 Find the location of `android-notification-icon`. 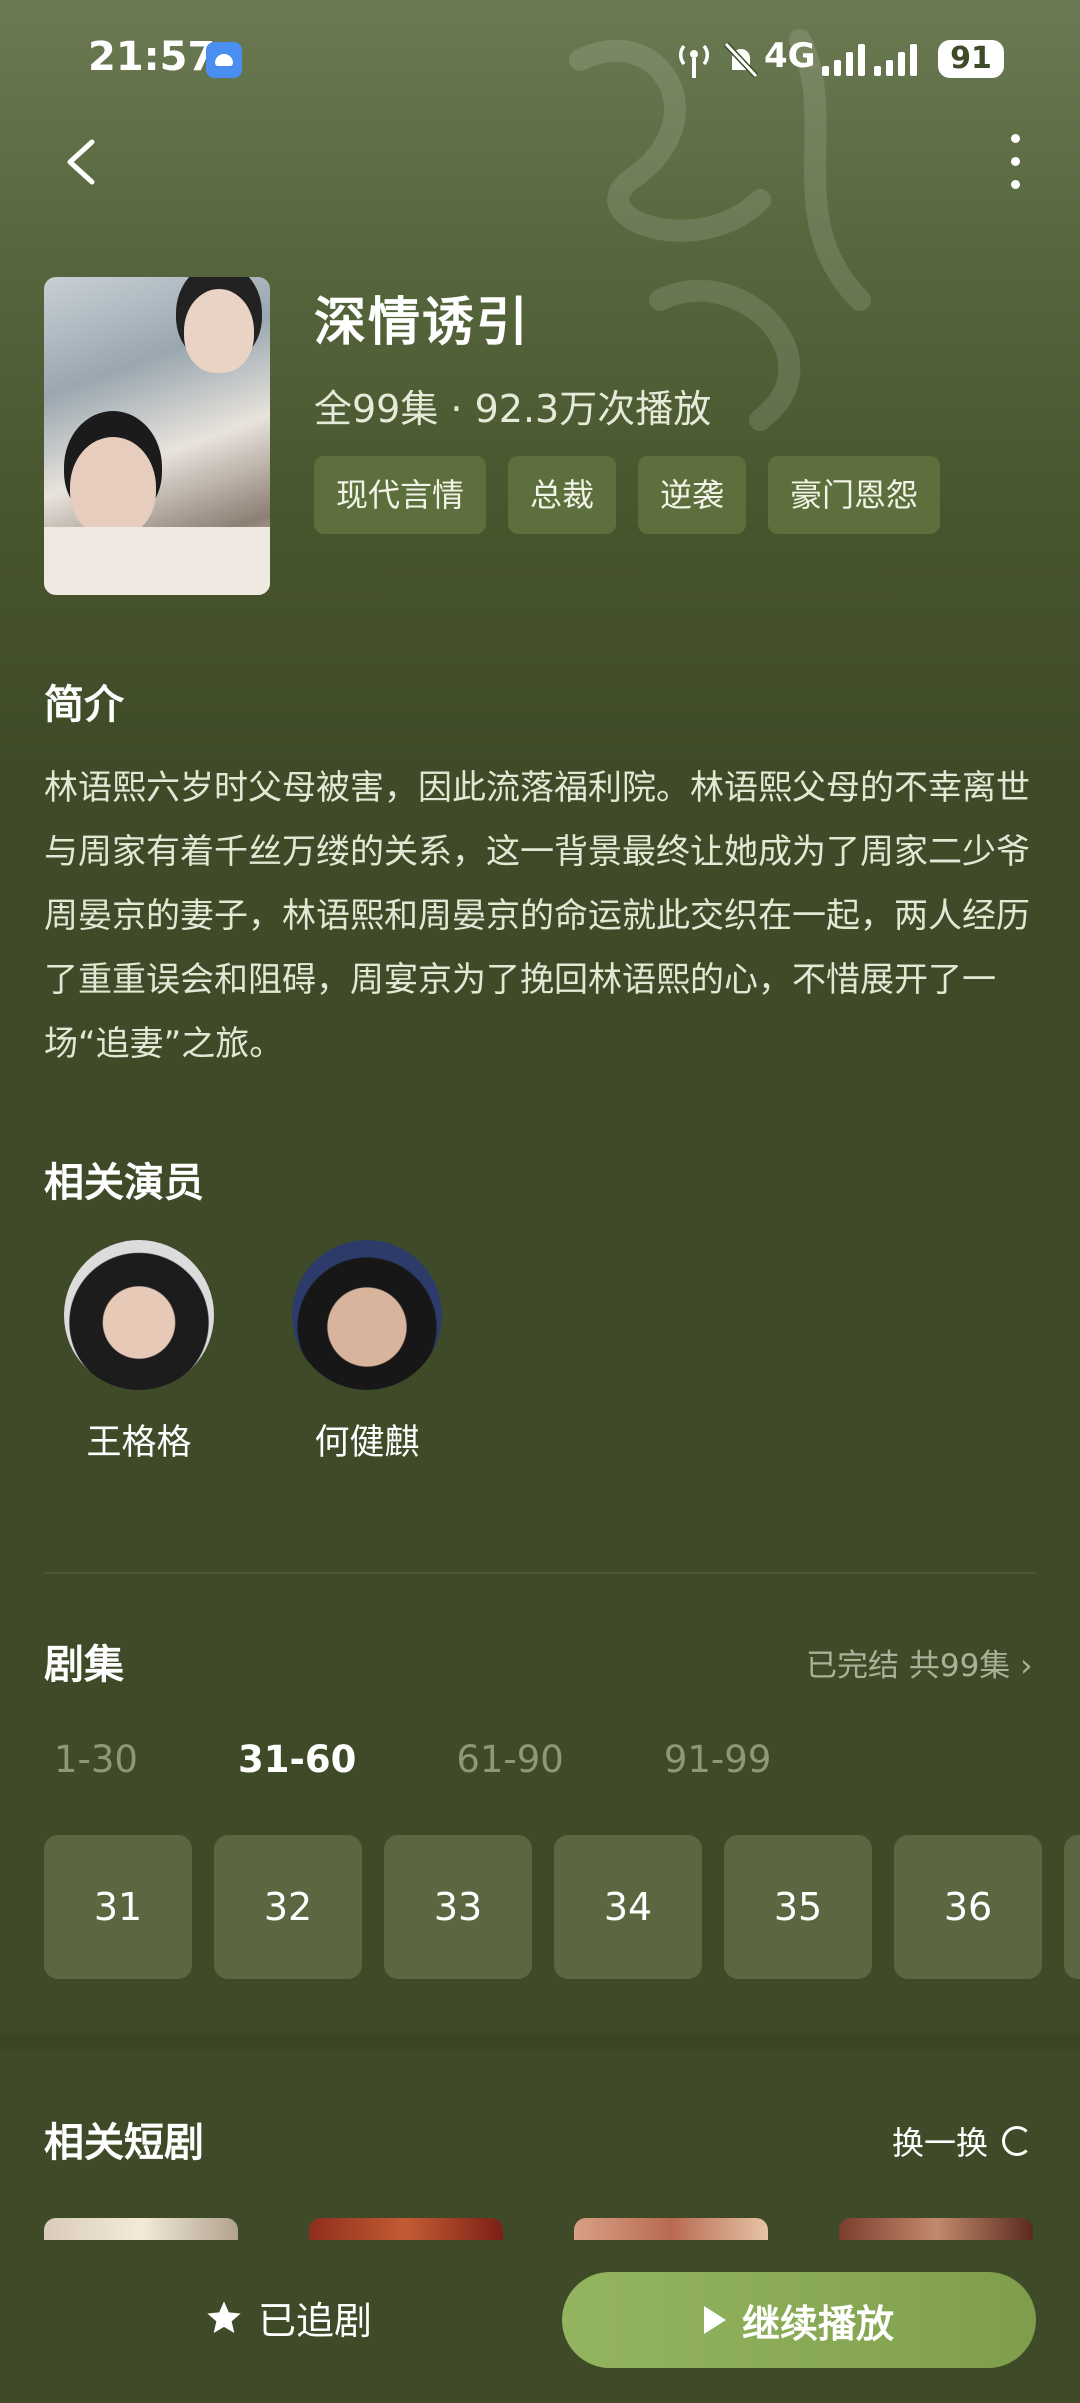

android-notification-icon is located at coordinates (224, 60).